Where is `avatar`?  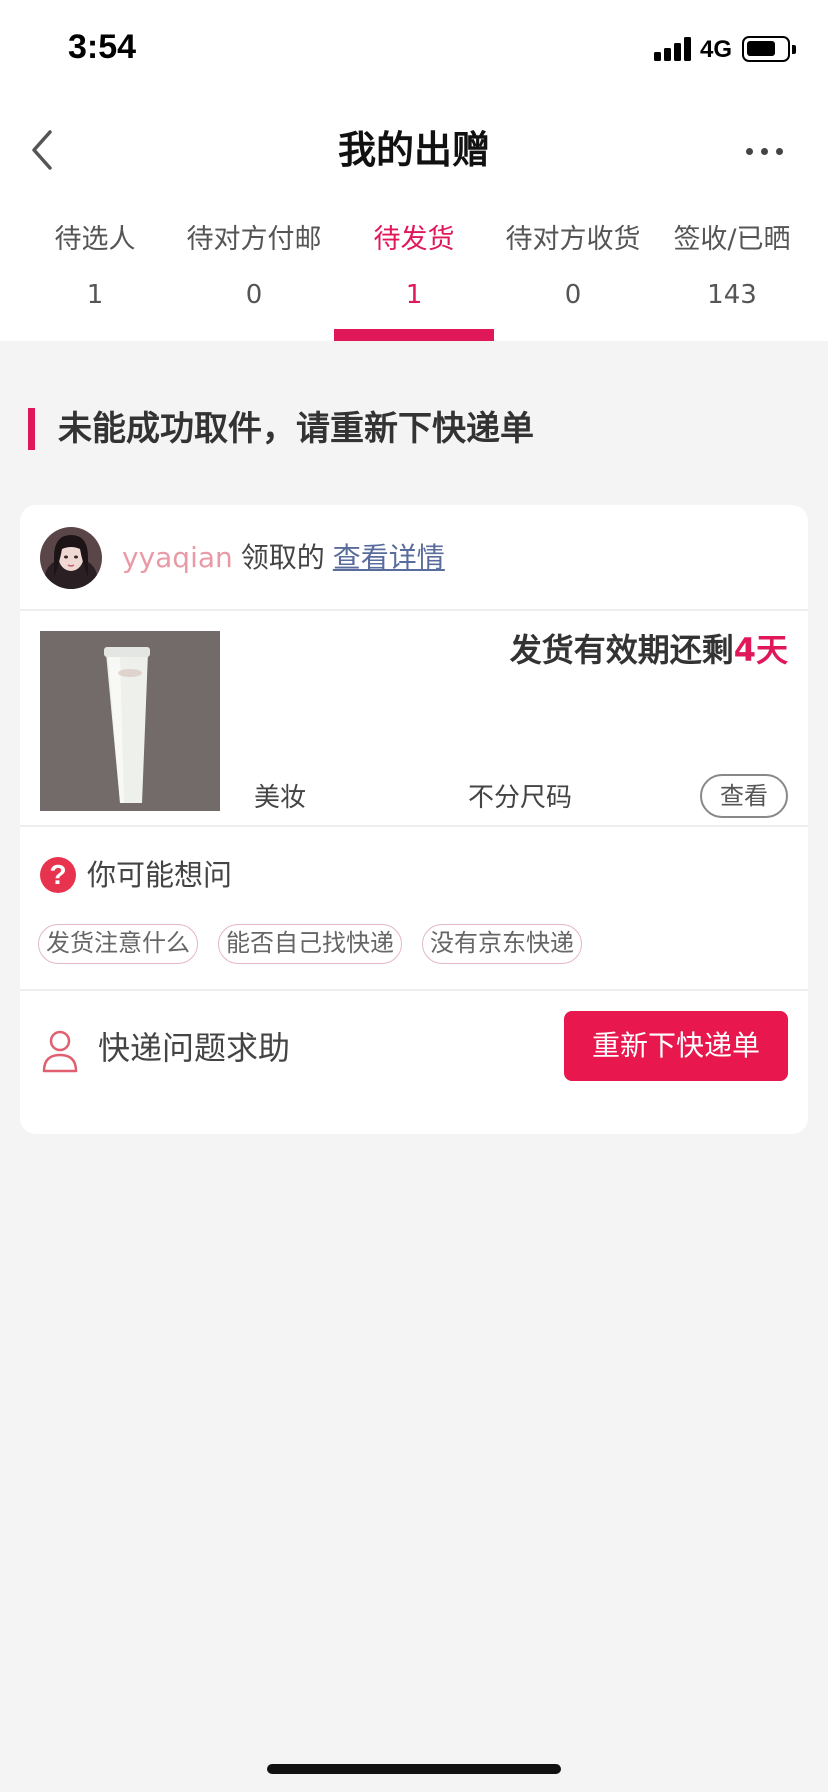 avatar is located at coordinates (71, 558).